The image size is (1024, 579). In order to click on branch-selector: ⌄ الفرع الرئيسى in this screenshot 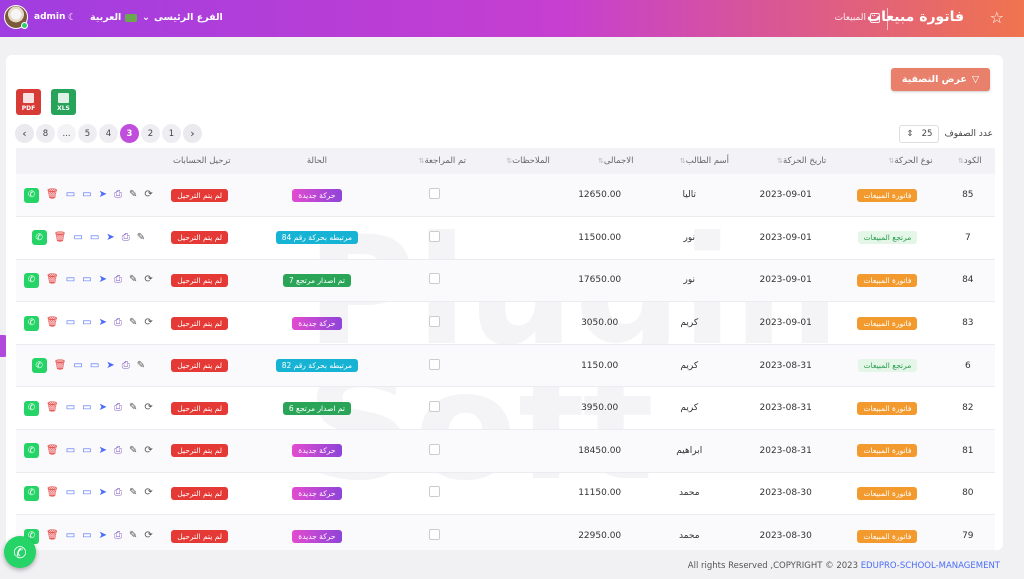, I will do `click(182, 17)`.